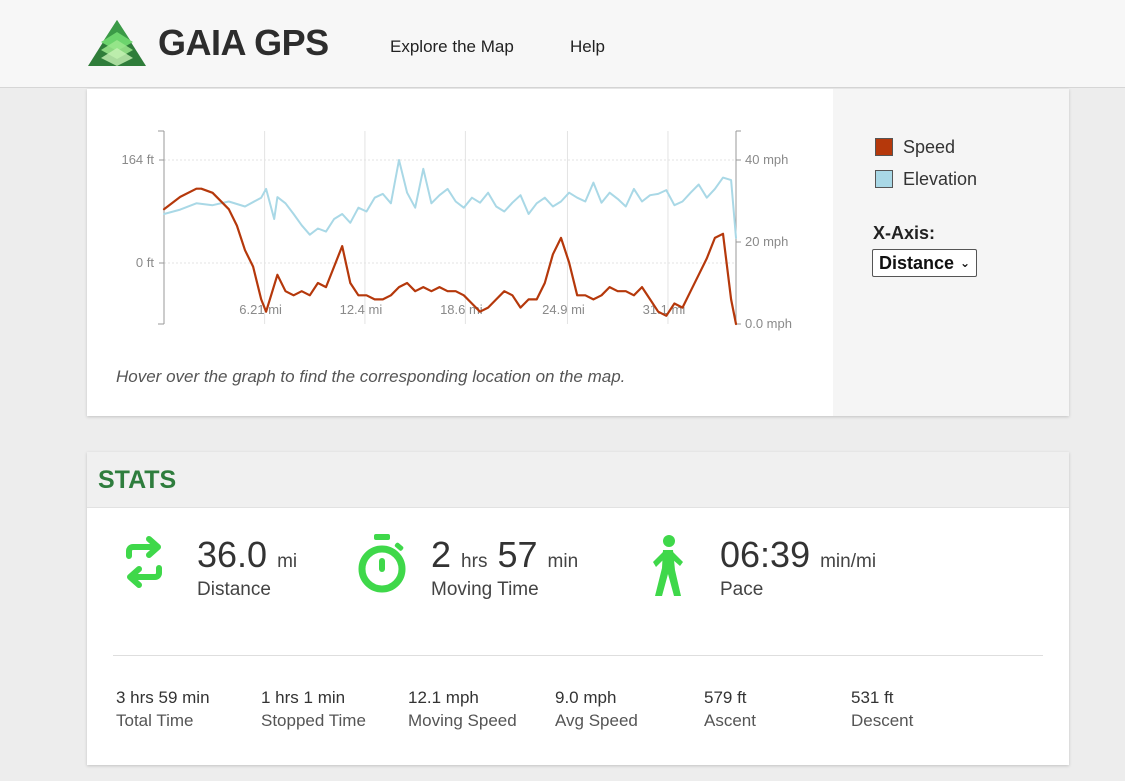 This screenshot has width=1125, height=781. I want to click on walking-person-icon, so click(668, 565).